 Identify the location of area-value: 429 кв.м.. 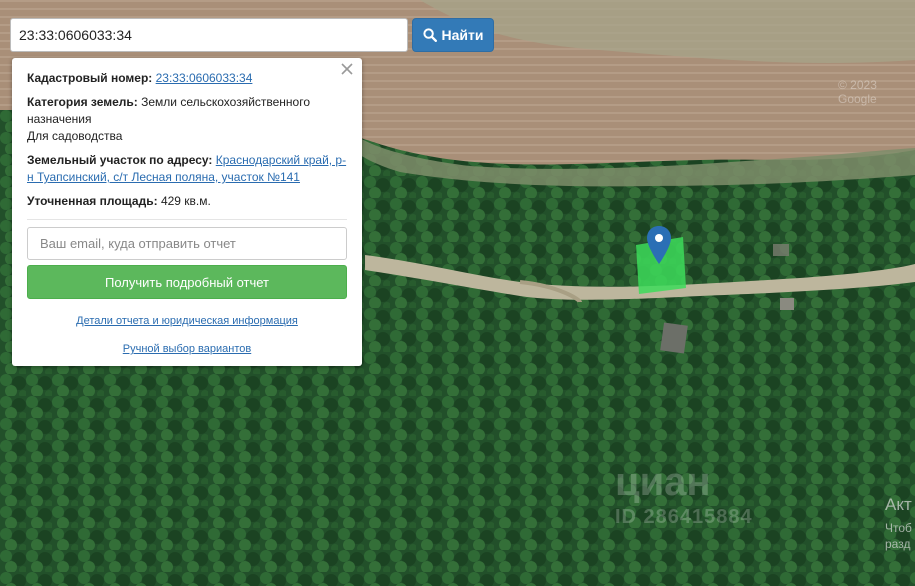
(185, 201).